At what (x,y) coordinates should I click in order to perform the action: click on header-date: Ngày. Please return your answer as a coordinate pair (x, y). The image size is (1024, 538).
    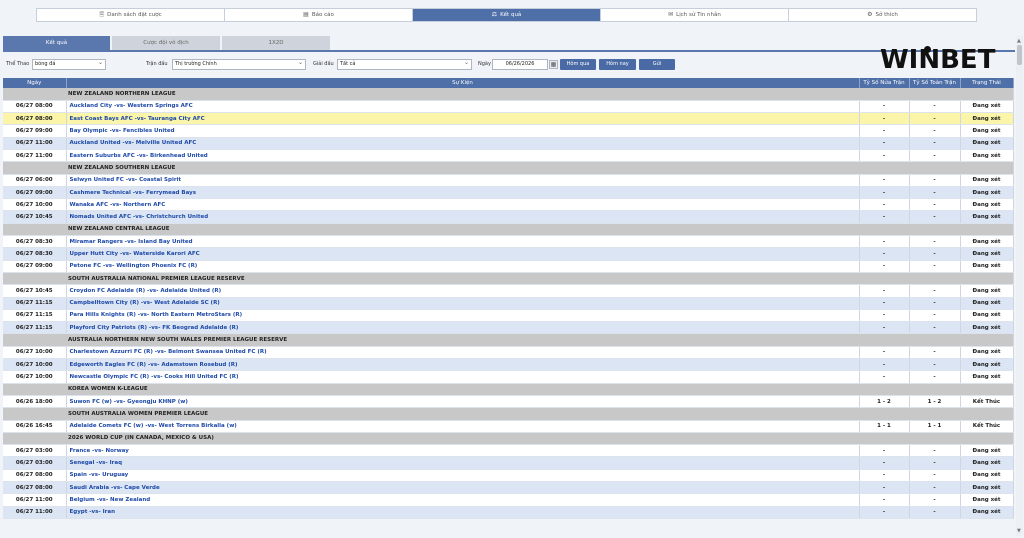
    Looking at the image, I should click on (35, 83).